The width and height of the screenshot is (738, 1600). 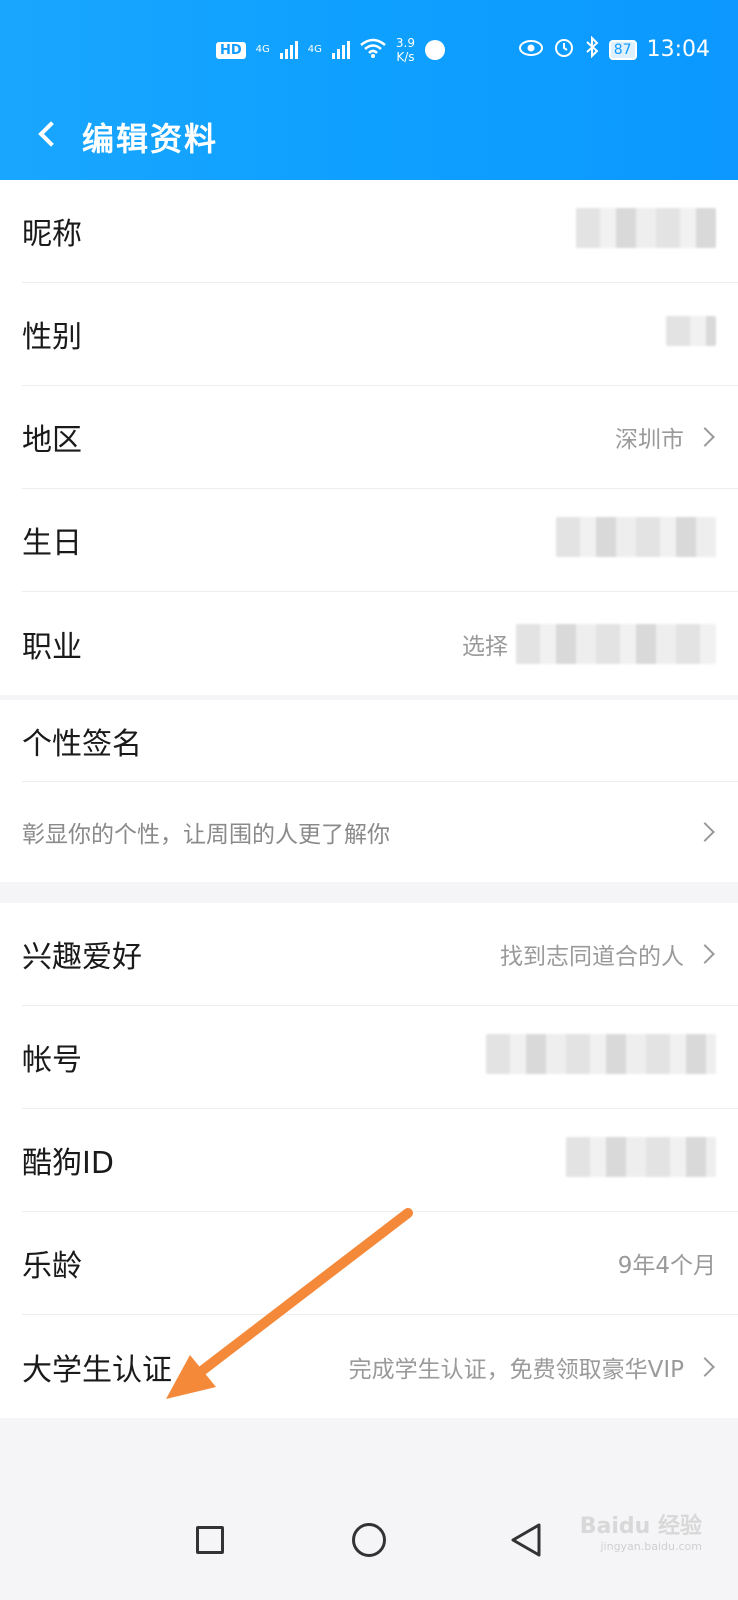 I want to click on music-age-value: 9年4个月, so click(x=666, y=1266).